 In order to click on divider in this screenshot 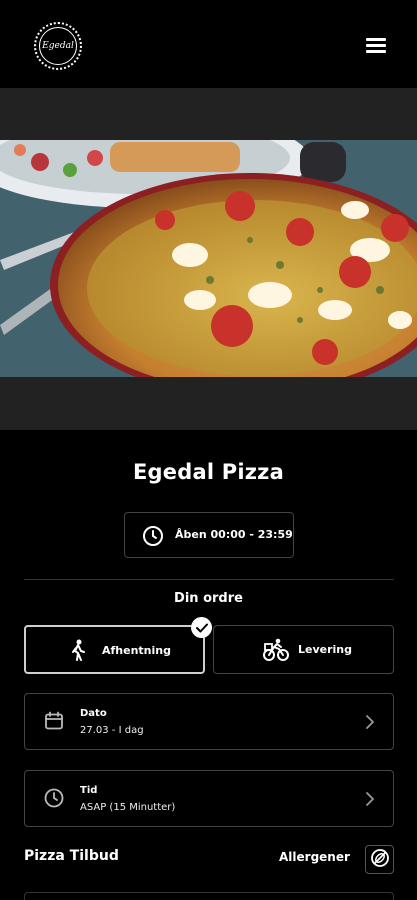, I will do `click(209, 579)`.